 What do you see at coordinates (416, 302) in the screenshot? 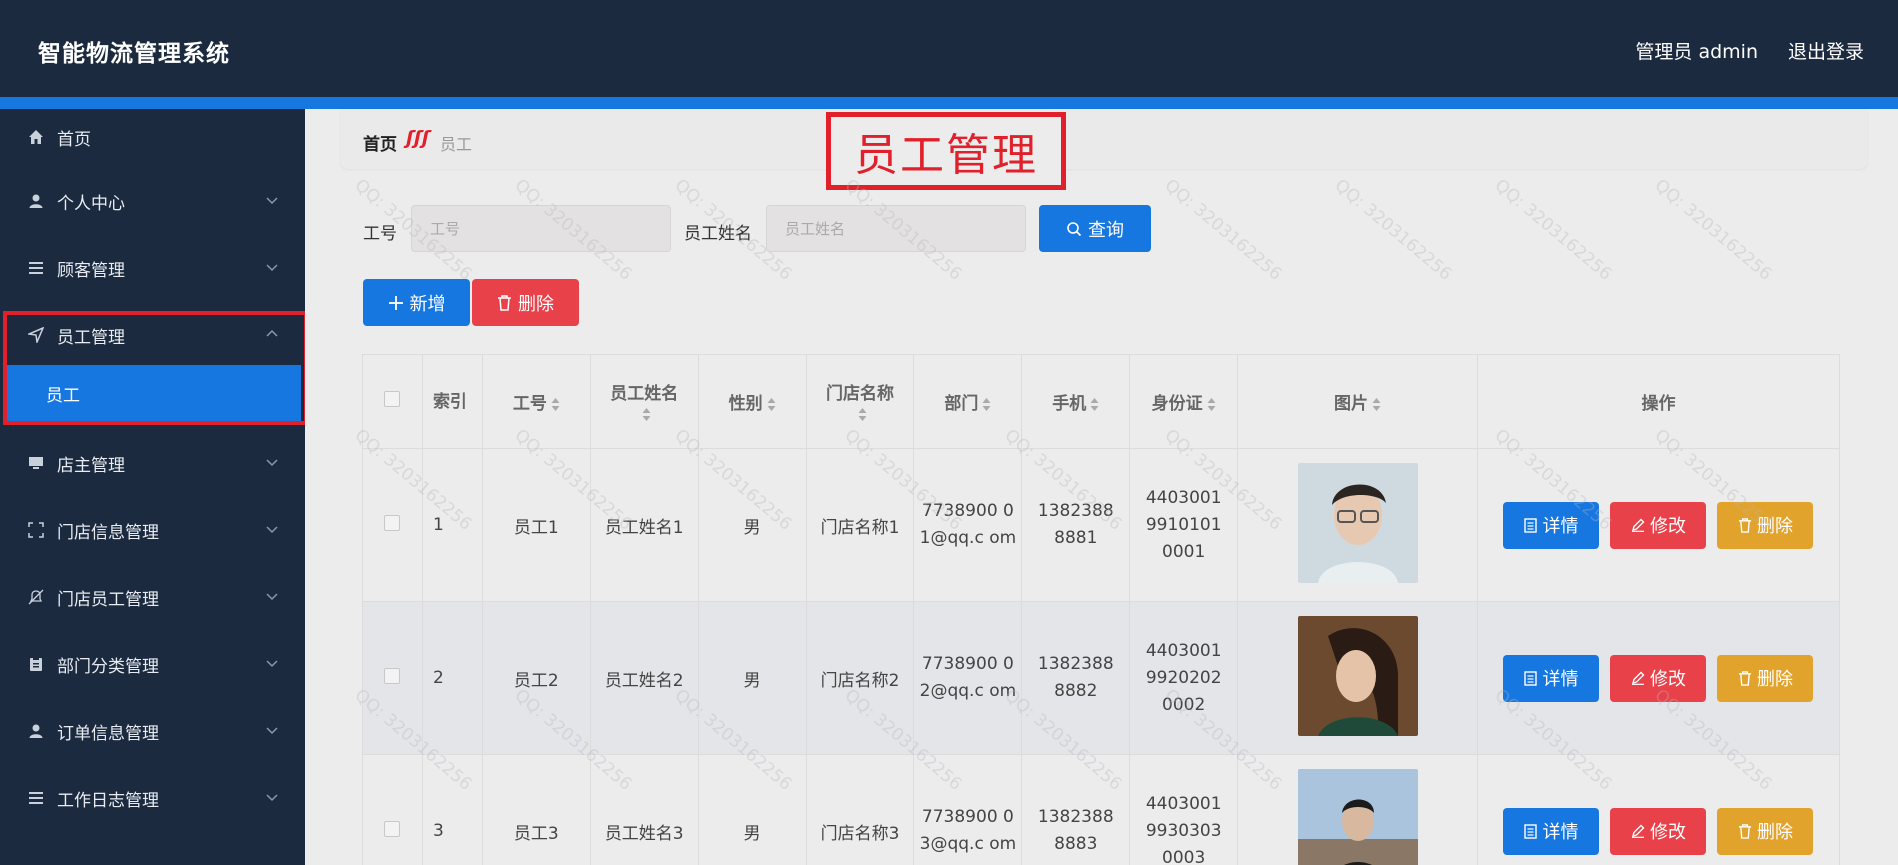
I see `add-button: 新增` at bounding box center [416, 302].